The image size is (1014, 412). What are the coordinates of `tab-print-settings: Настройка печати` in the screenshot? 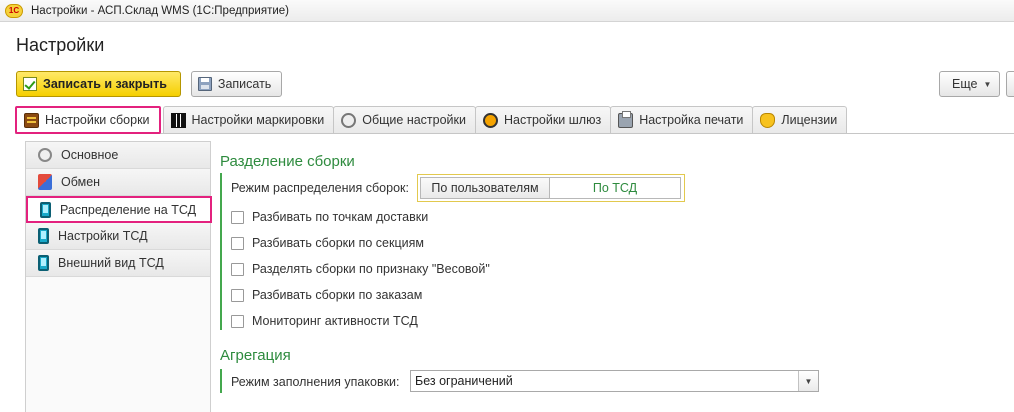 It's located at (682, 119).